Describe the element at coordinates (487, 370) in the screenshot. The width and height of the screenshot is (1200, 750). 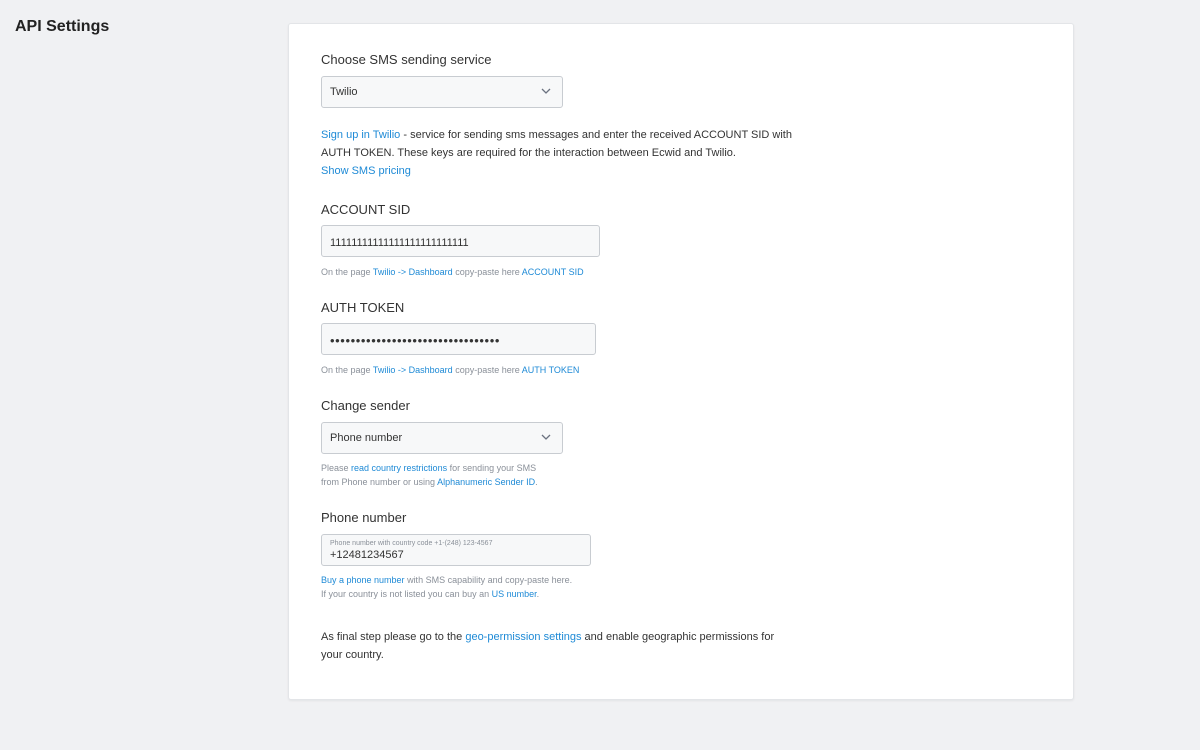
I see `auth-token-hint-middle: copy-paste here` at that location.